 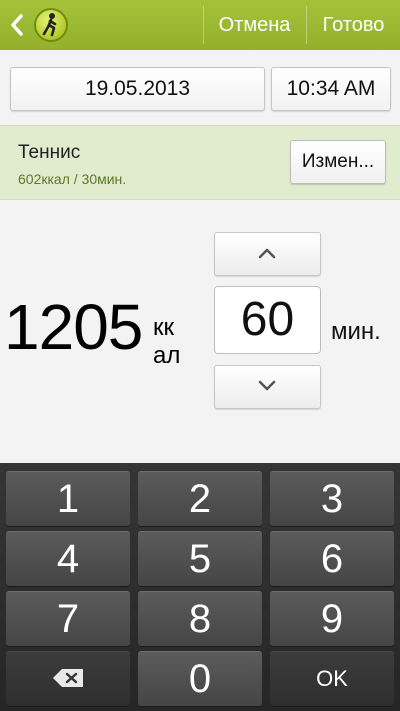 What do you see at coordinates (200, 618) in the screenshot?
I see `key-8: 8` at bounding box center [200, 618].